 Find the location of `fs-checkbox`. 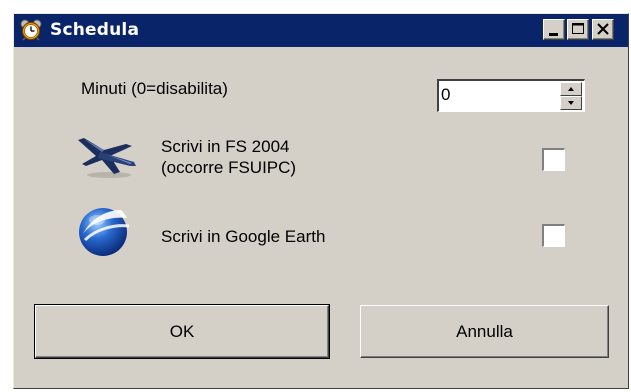

fs-checkbox is located at coordinates (553, 159).